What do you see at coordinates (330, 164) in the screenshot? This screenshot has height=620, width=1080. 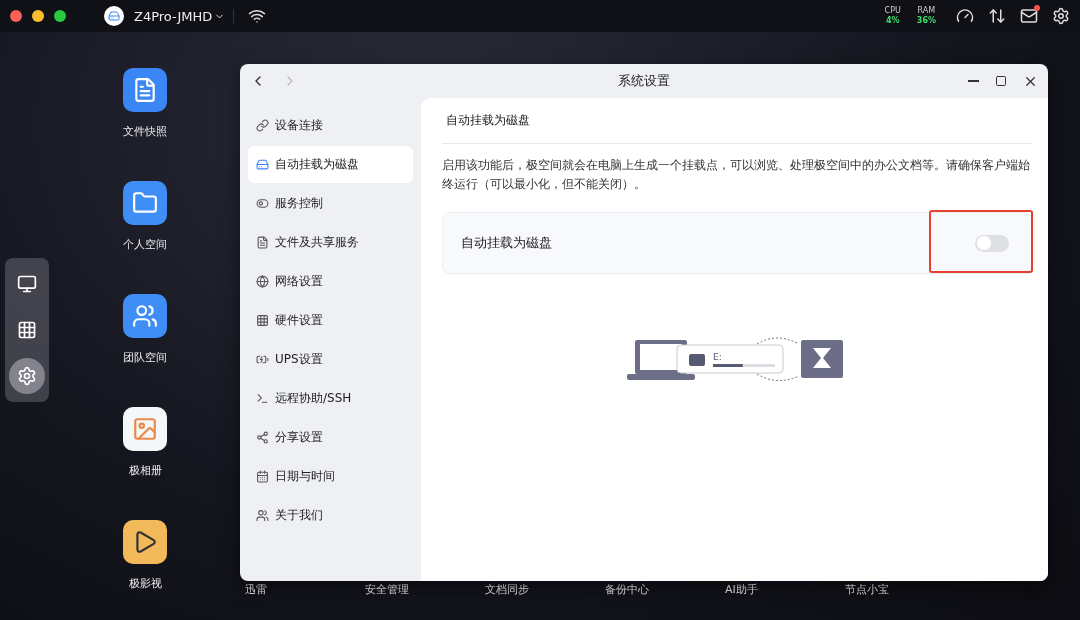 I see `sidebar-item: 自动挂载为磁盘` at bounding box center [330, 164].